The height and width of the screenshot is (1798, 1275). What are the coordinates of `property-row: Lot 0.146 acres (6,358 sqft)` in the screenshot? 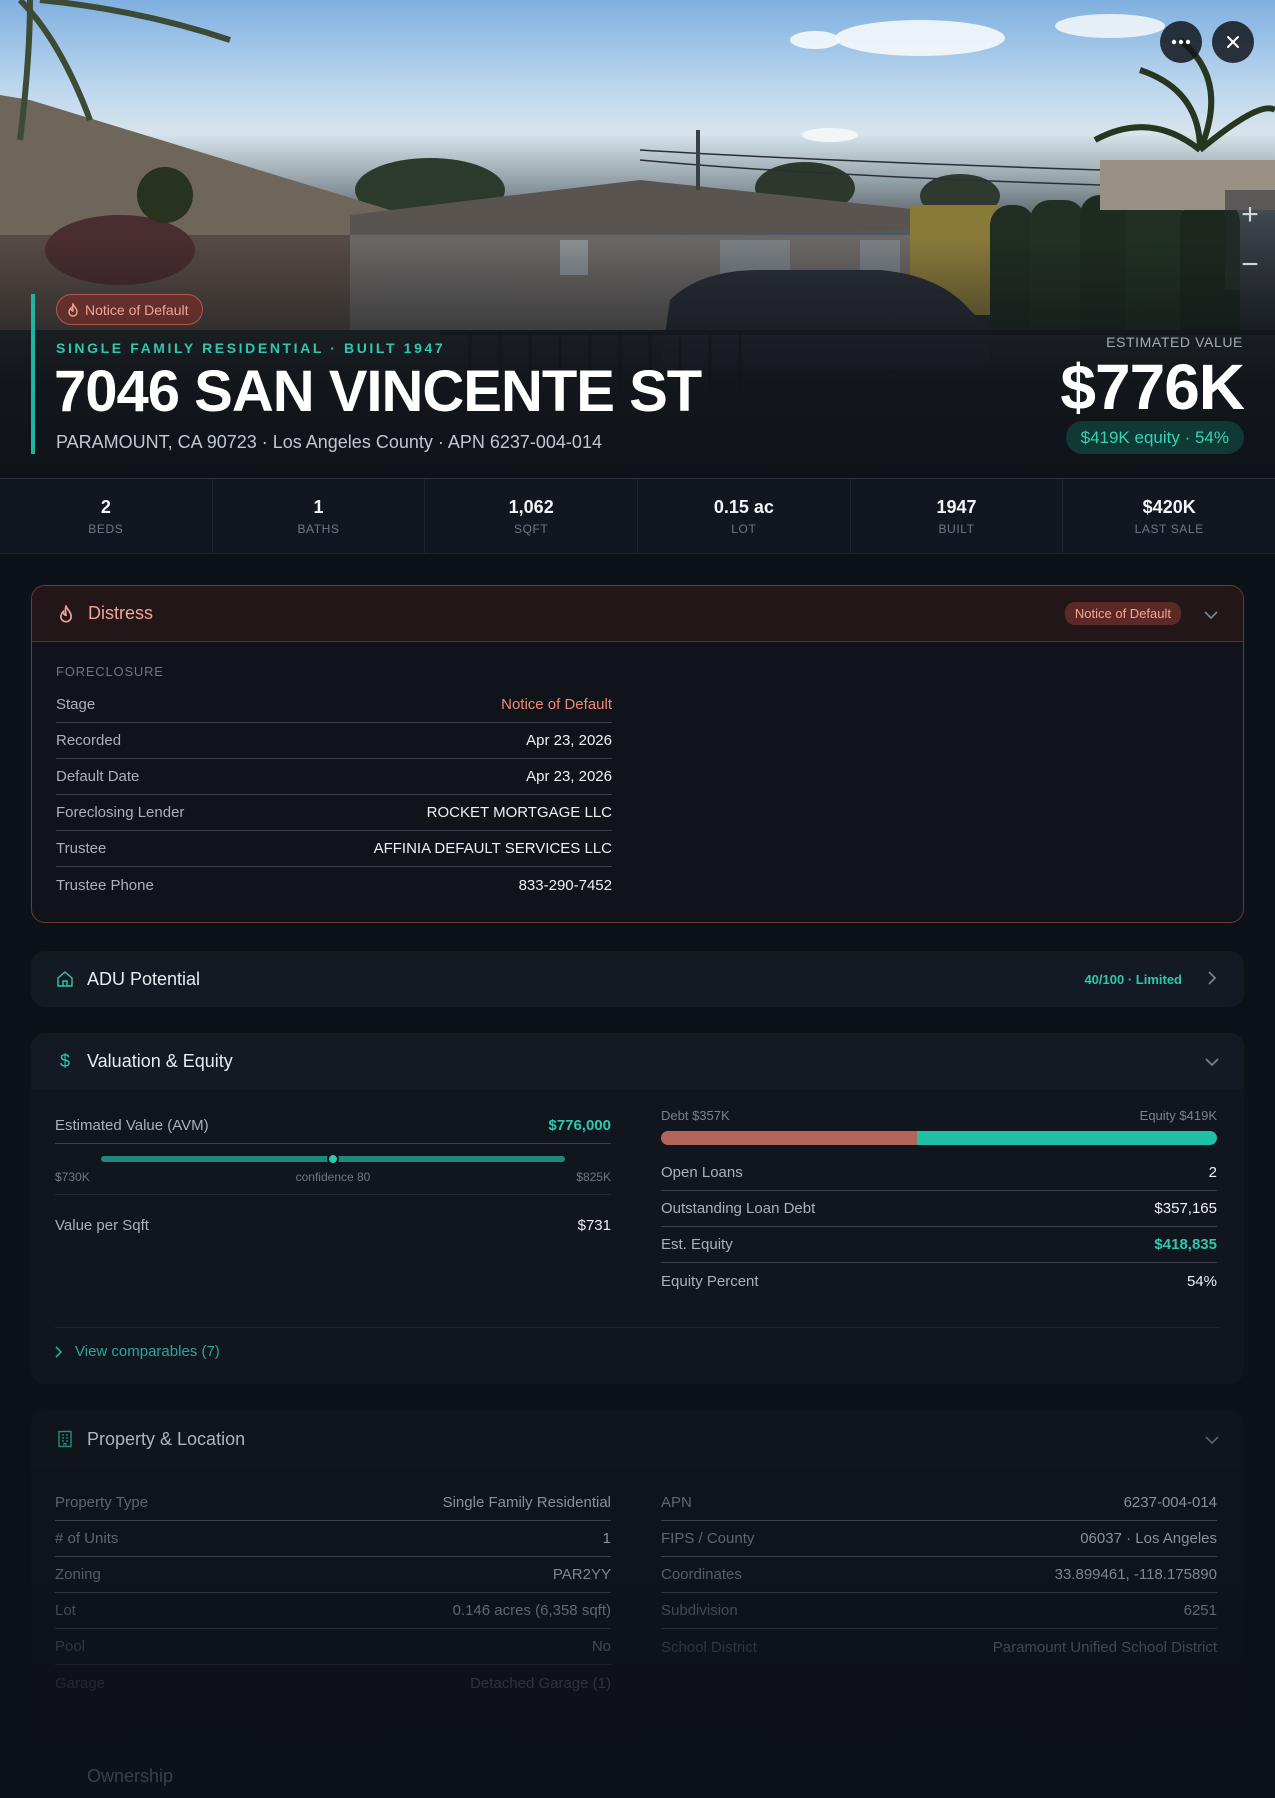 It's located at (333, 1611).